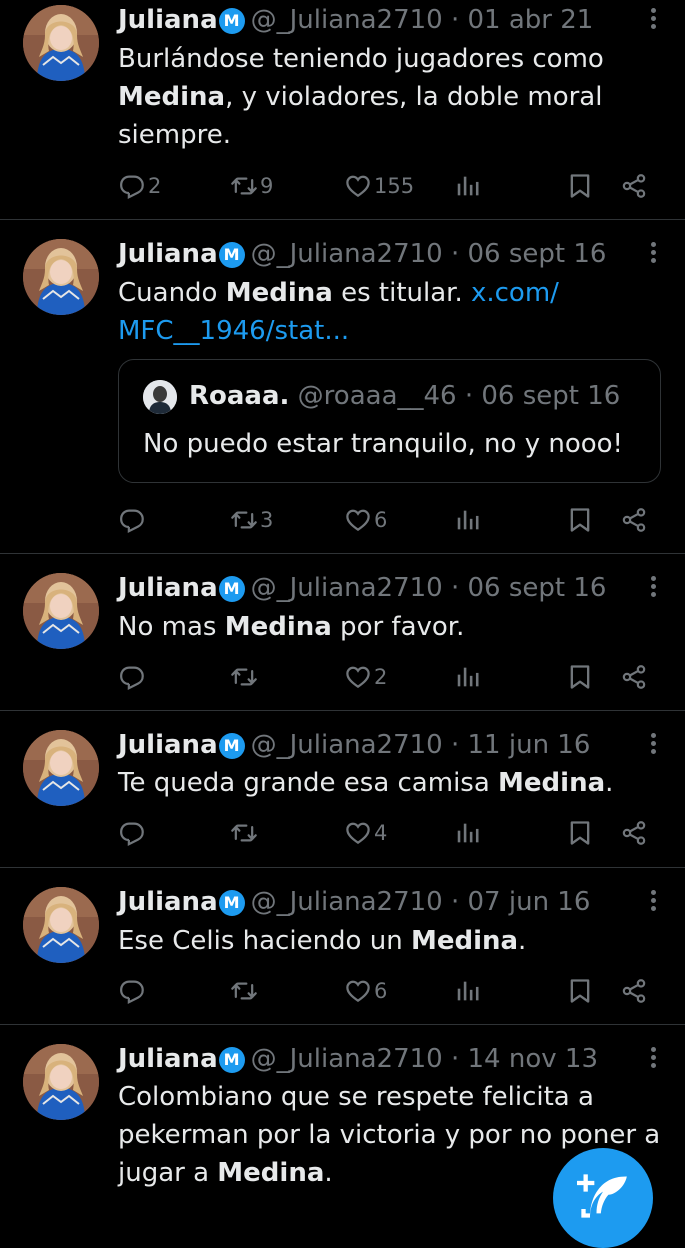 The image size is (685, 1248). I want to click on tweet-text: Ese Celis haciendo un Medina., so click(390, 941).